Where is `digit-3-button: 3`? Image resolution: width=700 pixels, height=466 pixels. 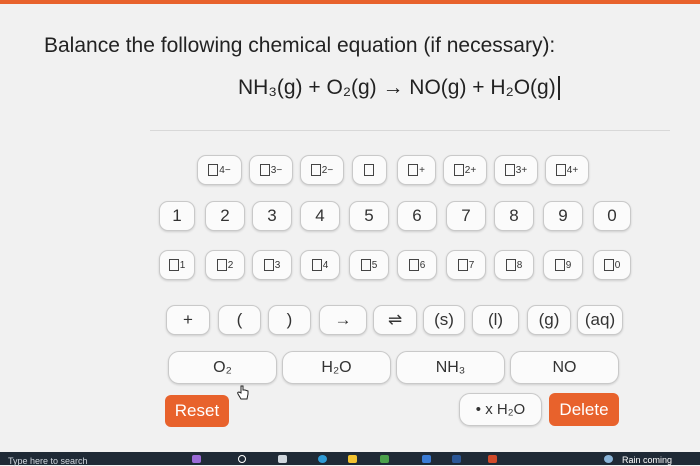
digit-3-button: 3 is located at coordinates (272, 216).